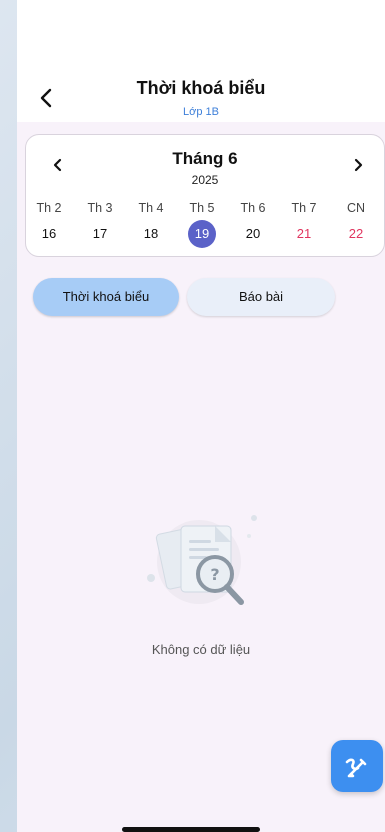 The image size is (385, 832). I want to click on month-label: Tháng 6, so click(205, 158).